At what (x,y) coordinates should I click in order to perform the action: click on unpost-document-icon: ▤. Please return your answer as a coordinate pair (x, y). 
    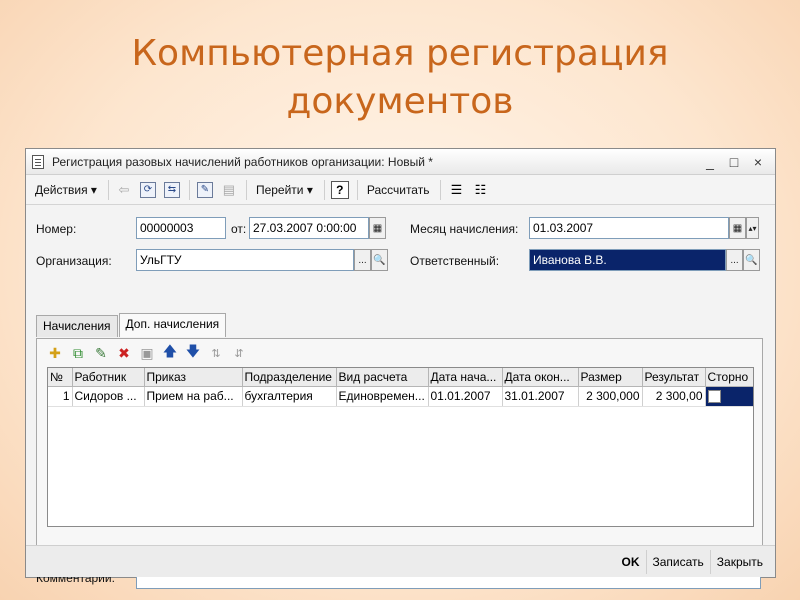
    Looking at the image, I should click on (229, 190).